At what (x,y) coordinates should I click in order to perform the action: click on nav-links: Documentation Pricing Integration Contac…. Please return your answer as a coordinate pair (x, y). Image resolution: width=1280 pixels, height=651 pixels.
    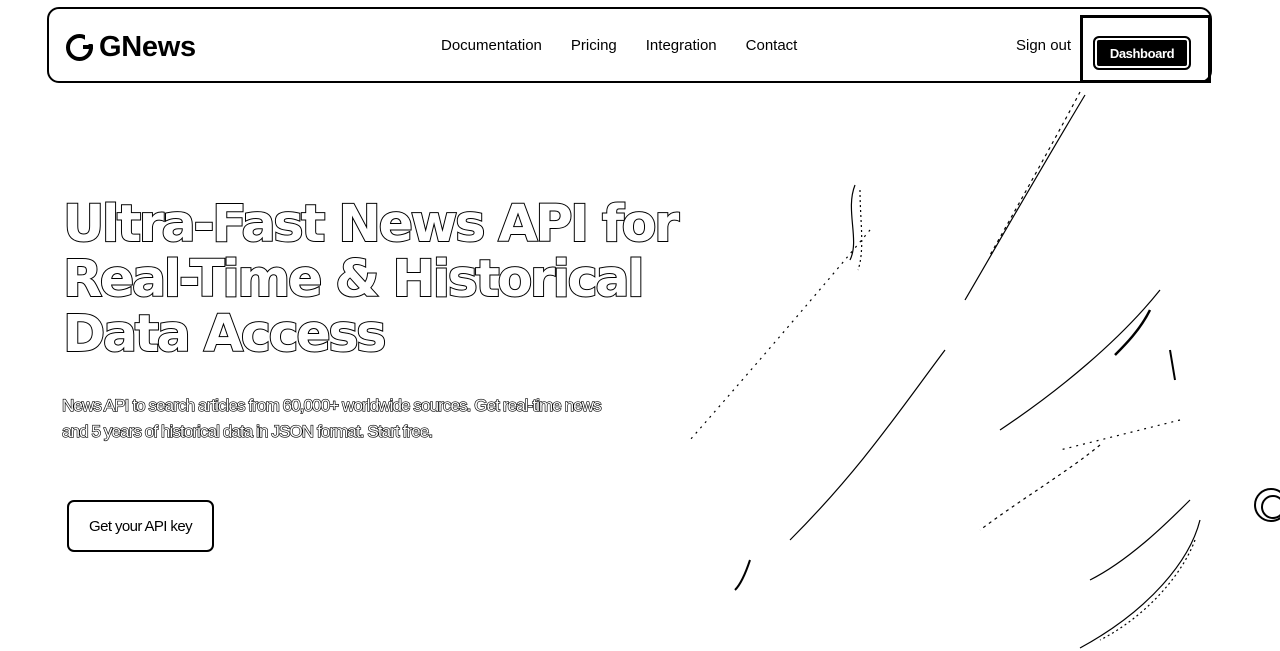
    Looking at the image, I should click on (619, 45).